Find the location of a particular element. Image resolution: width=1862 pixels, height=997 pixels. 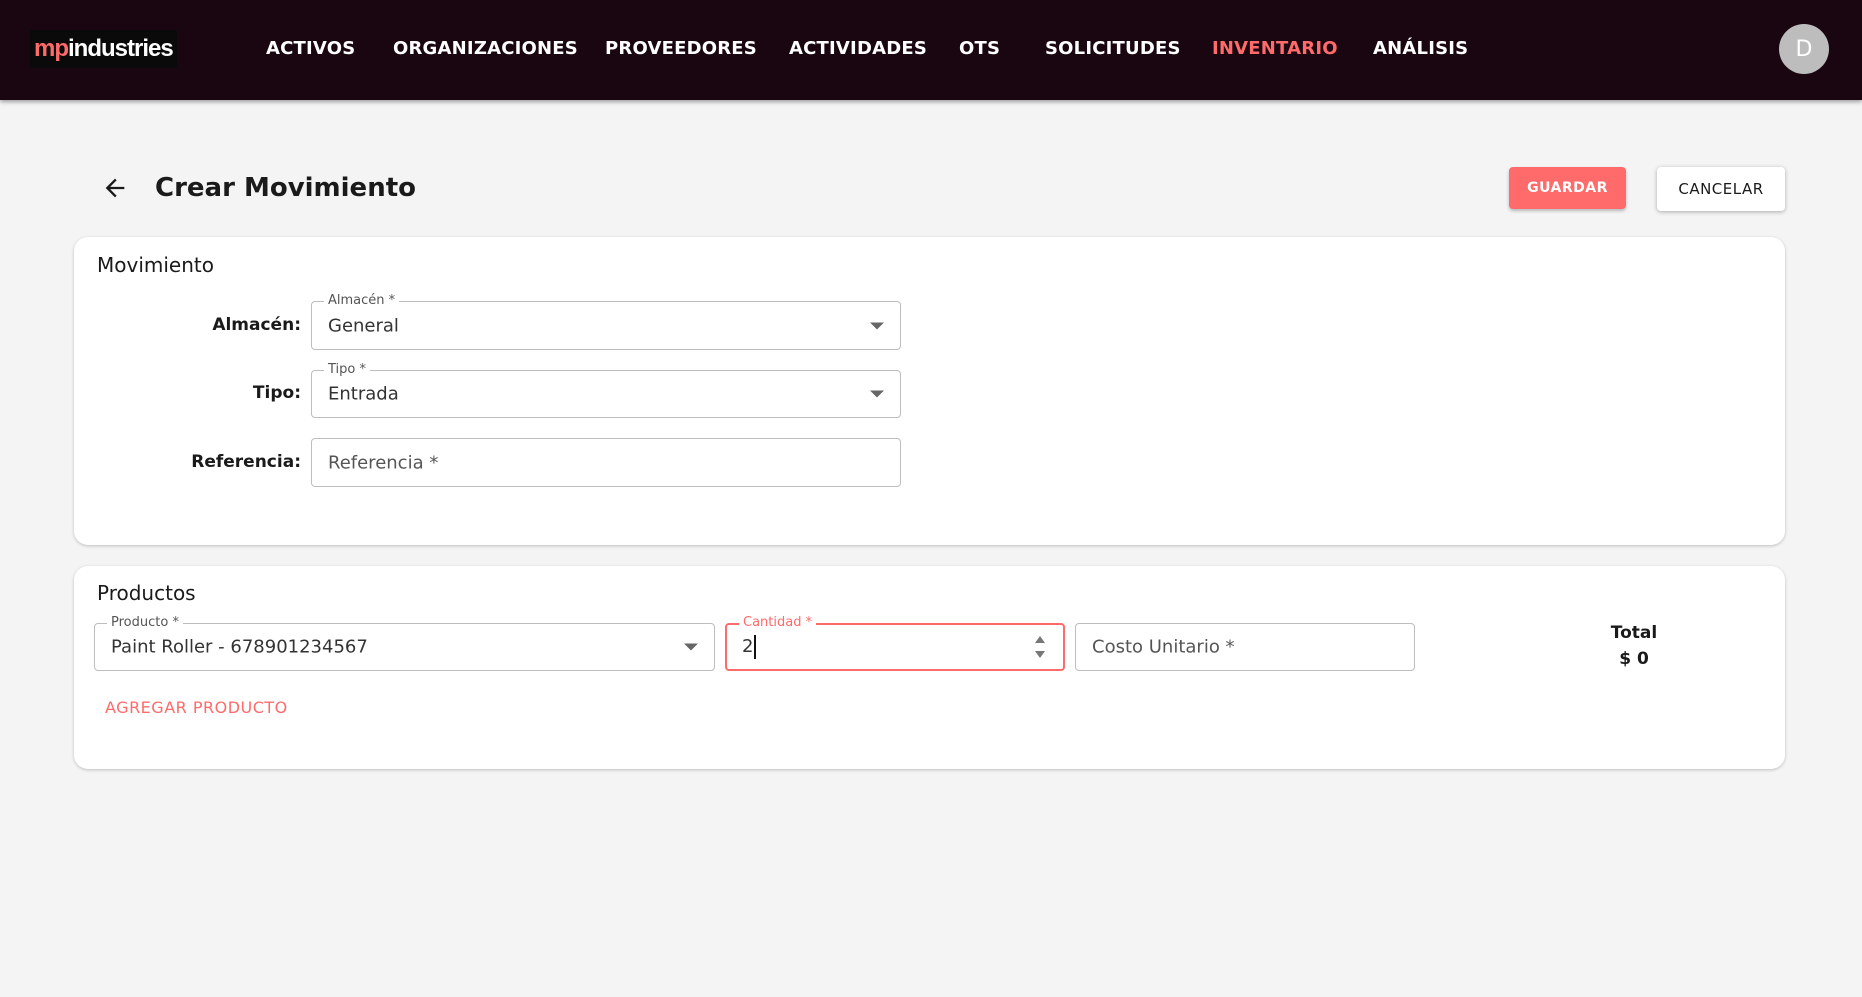

productos-section-title: Productos is located at coordinates (146, 593).